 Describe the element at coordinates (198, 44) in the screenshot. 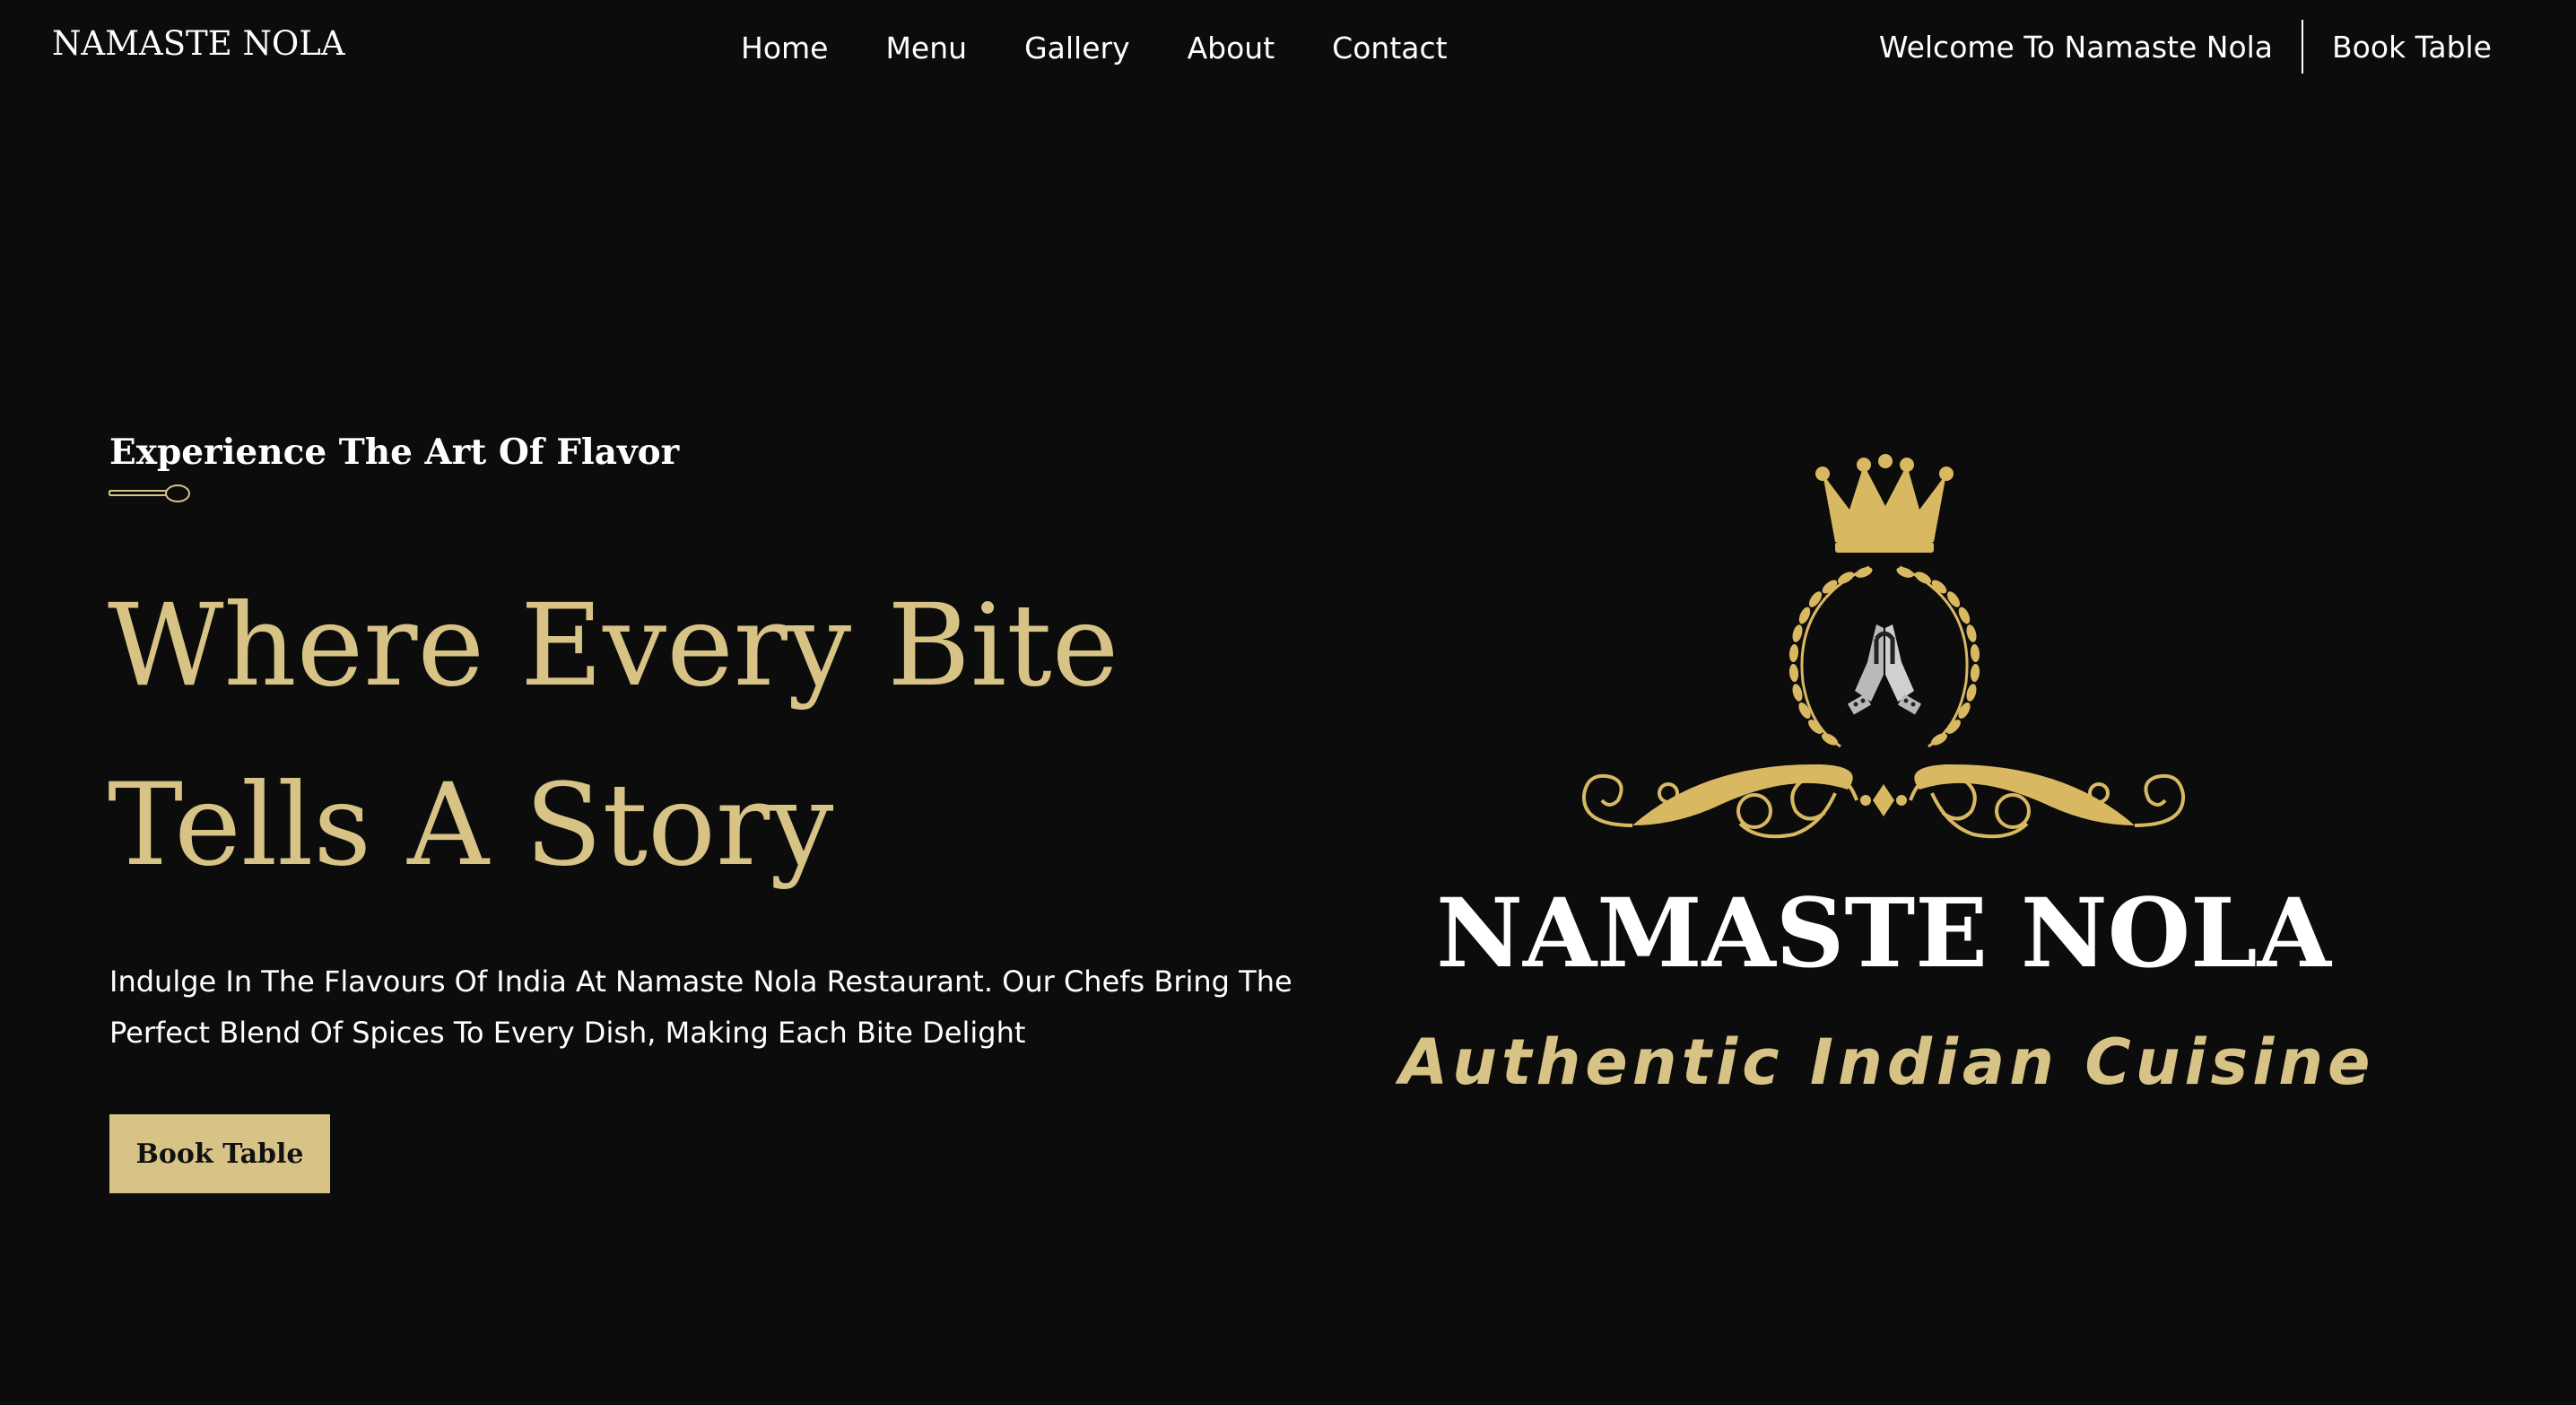

I see `brand-logo-text: NAMASTE NOLA` at that location.